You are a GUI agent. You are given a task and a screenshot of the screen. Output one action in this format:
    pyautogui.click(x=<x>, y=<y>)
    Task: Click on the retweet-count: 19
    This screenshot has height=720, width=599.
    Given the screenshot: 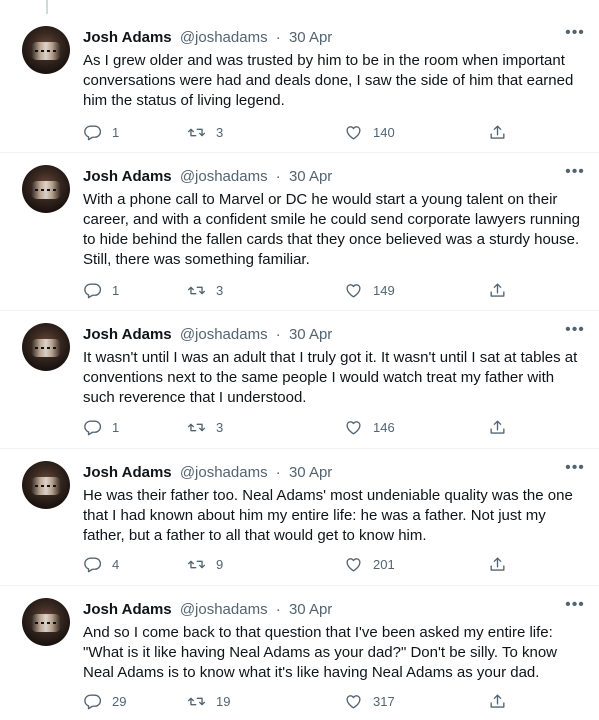 What is the action you would take?
    pyautogui.click(x=223, y=701)
    